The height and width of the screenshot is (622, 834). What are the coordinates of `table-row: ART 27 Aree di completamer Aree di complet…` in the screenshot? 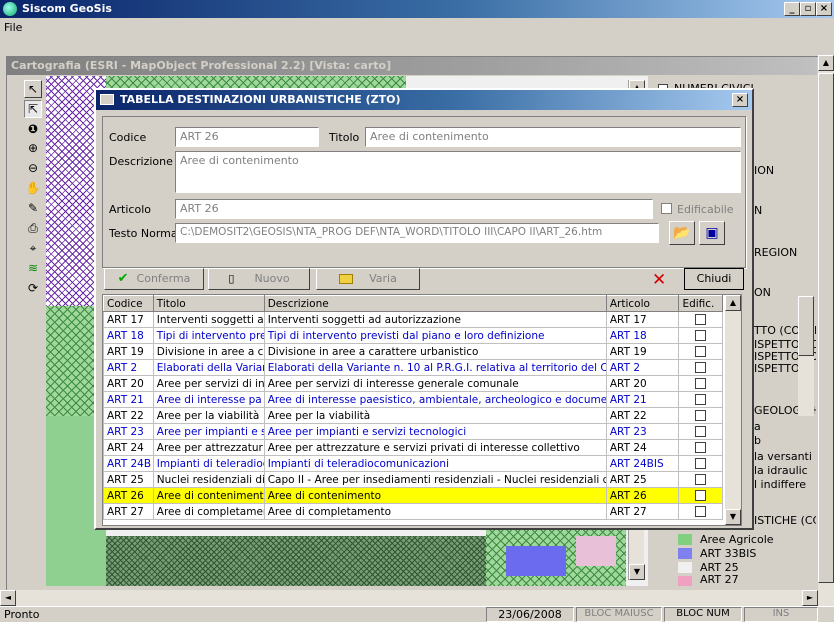 It's located at (413, 511).